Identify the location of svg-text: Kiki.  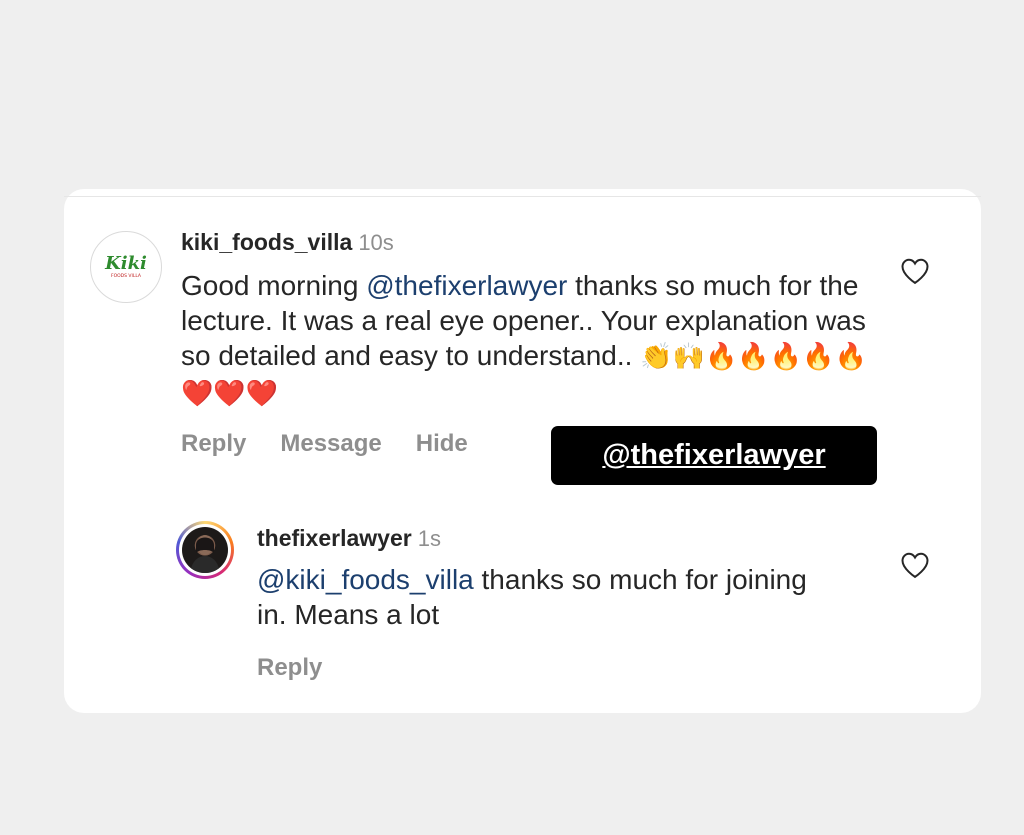
(125, 263).